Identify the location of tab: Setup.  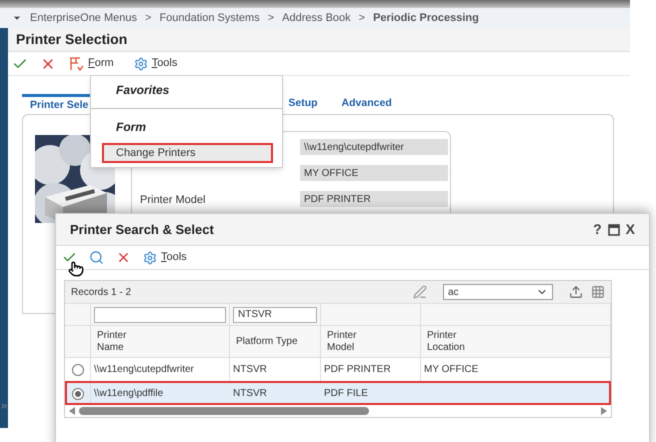
(303, 104).